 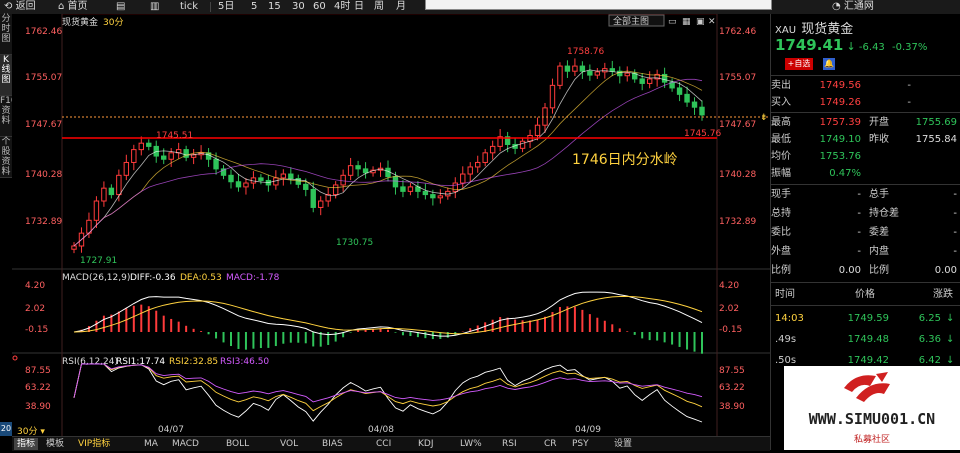 What do you see at coordinates (226, 7) in the screenshot?
I see `period-5day: 5日` at bounding box center [226, 7].